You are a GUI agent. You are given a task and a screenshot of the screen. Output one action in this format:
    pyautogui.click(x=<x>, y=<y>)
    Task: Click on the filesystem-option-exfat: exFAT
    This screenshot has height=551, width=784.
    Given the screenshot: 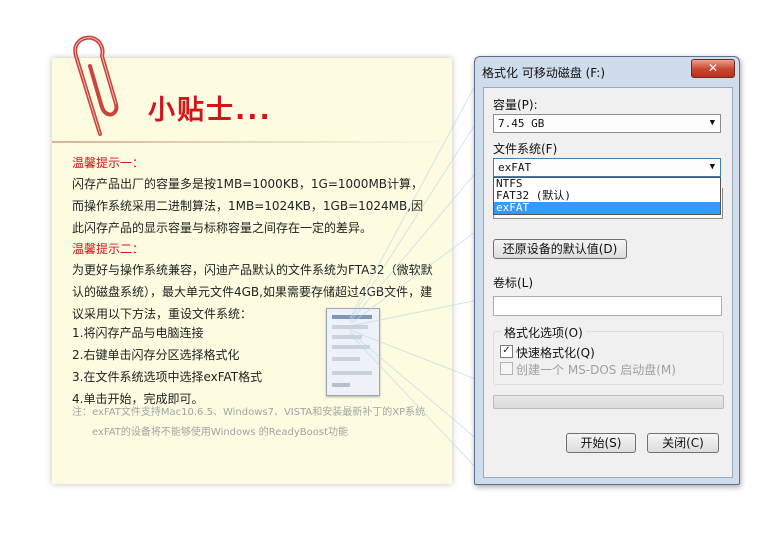 What is the action you would take?
    pyautogui.click(x=607, y=208)
    